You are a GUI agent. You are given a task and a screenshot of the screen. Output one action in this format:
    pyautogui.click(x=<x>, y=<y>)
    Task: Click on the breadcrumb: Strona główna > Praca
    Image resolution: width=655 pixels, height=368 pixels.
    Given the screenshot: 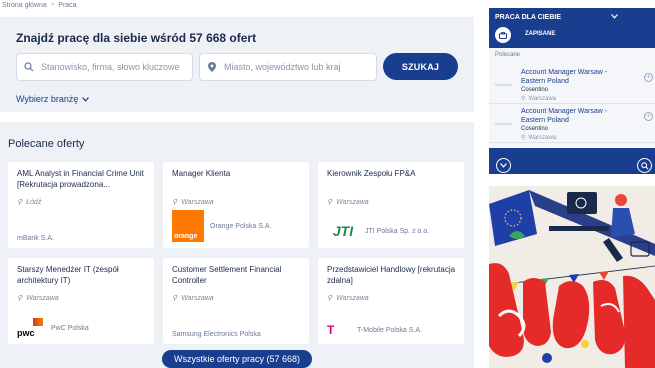 What is the action you would take?
    pyautogui.click(x=38, y=5)
    